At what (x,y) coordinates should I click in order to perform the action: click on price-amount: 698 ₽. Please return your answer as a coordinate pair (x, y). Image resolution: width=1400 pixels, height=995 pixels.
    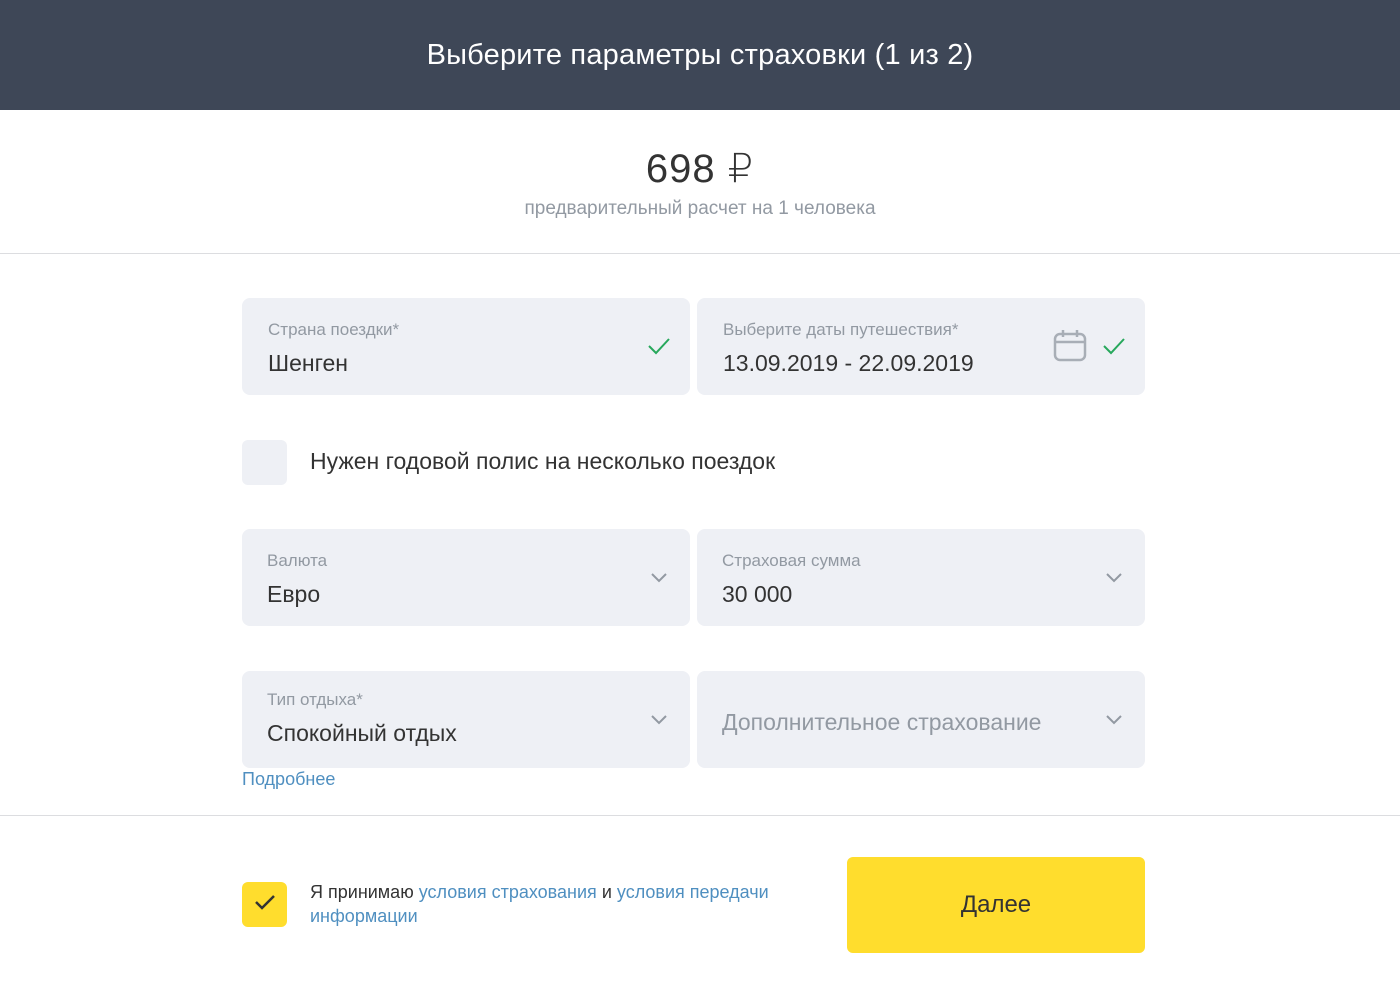
    Looking at the image, I should click on (700, 169).